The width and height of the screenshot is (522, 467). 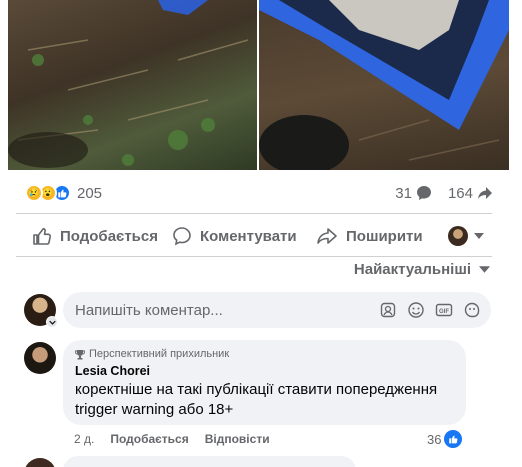 I want to click on trophy-icon, so click(x=80, y=354).